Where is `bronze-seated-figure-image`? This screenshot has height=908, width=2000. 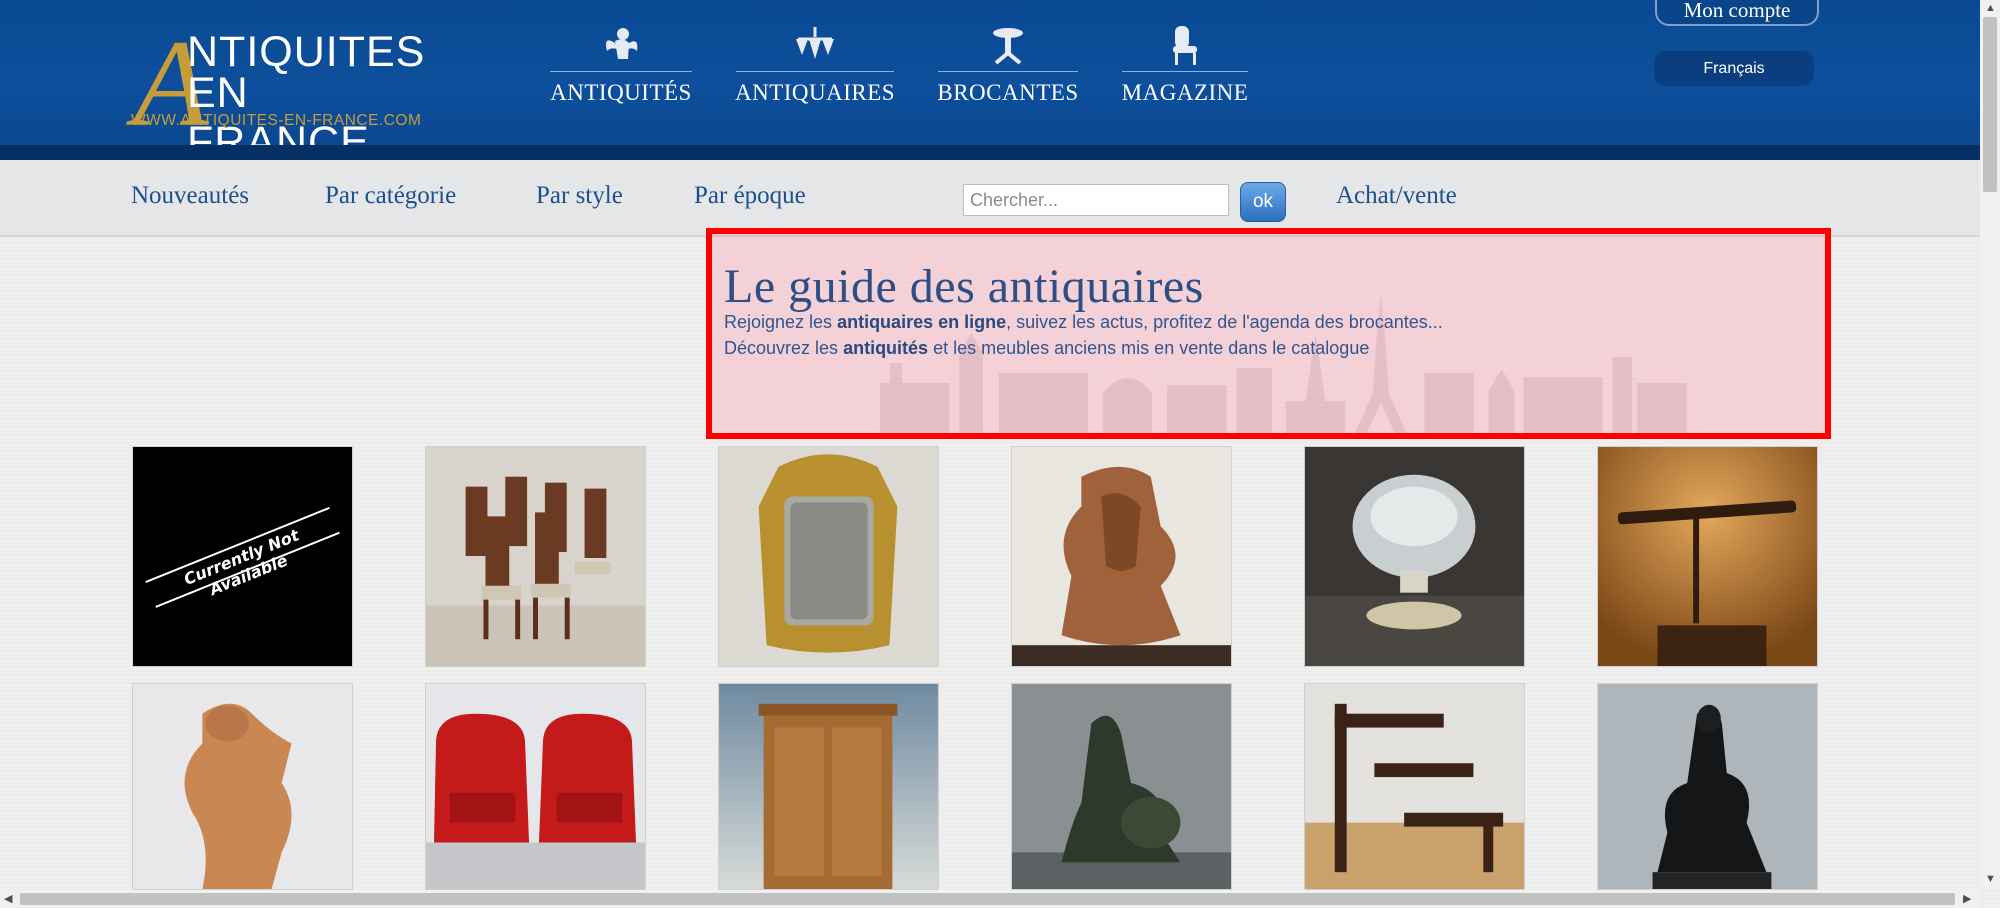 bronze-seated-figure-image is located at coordinates (1707, 786).